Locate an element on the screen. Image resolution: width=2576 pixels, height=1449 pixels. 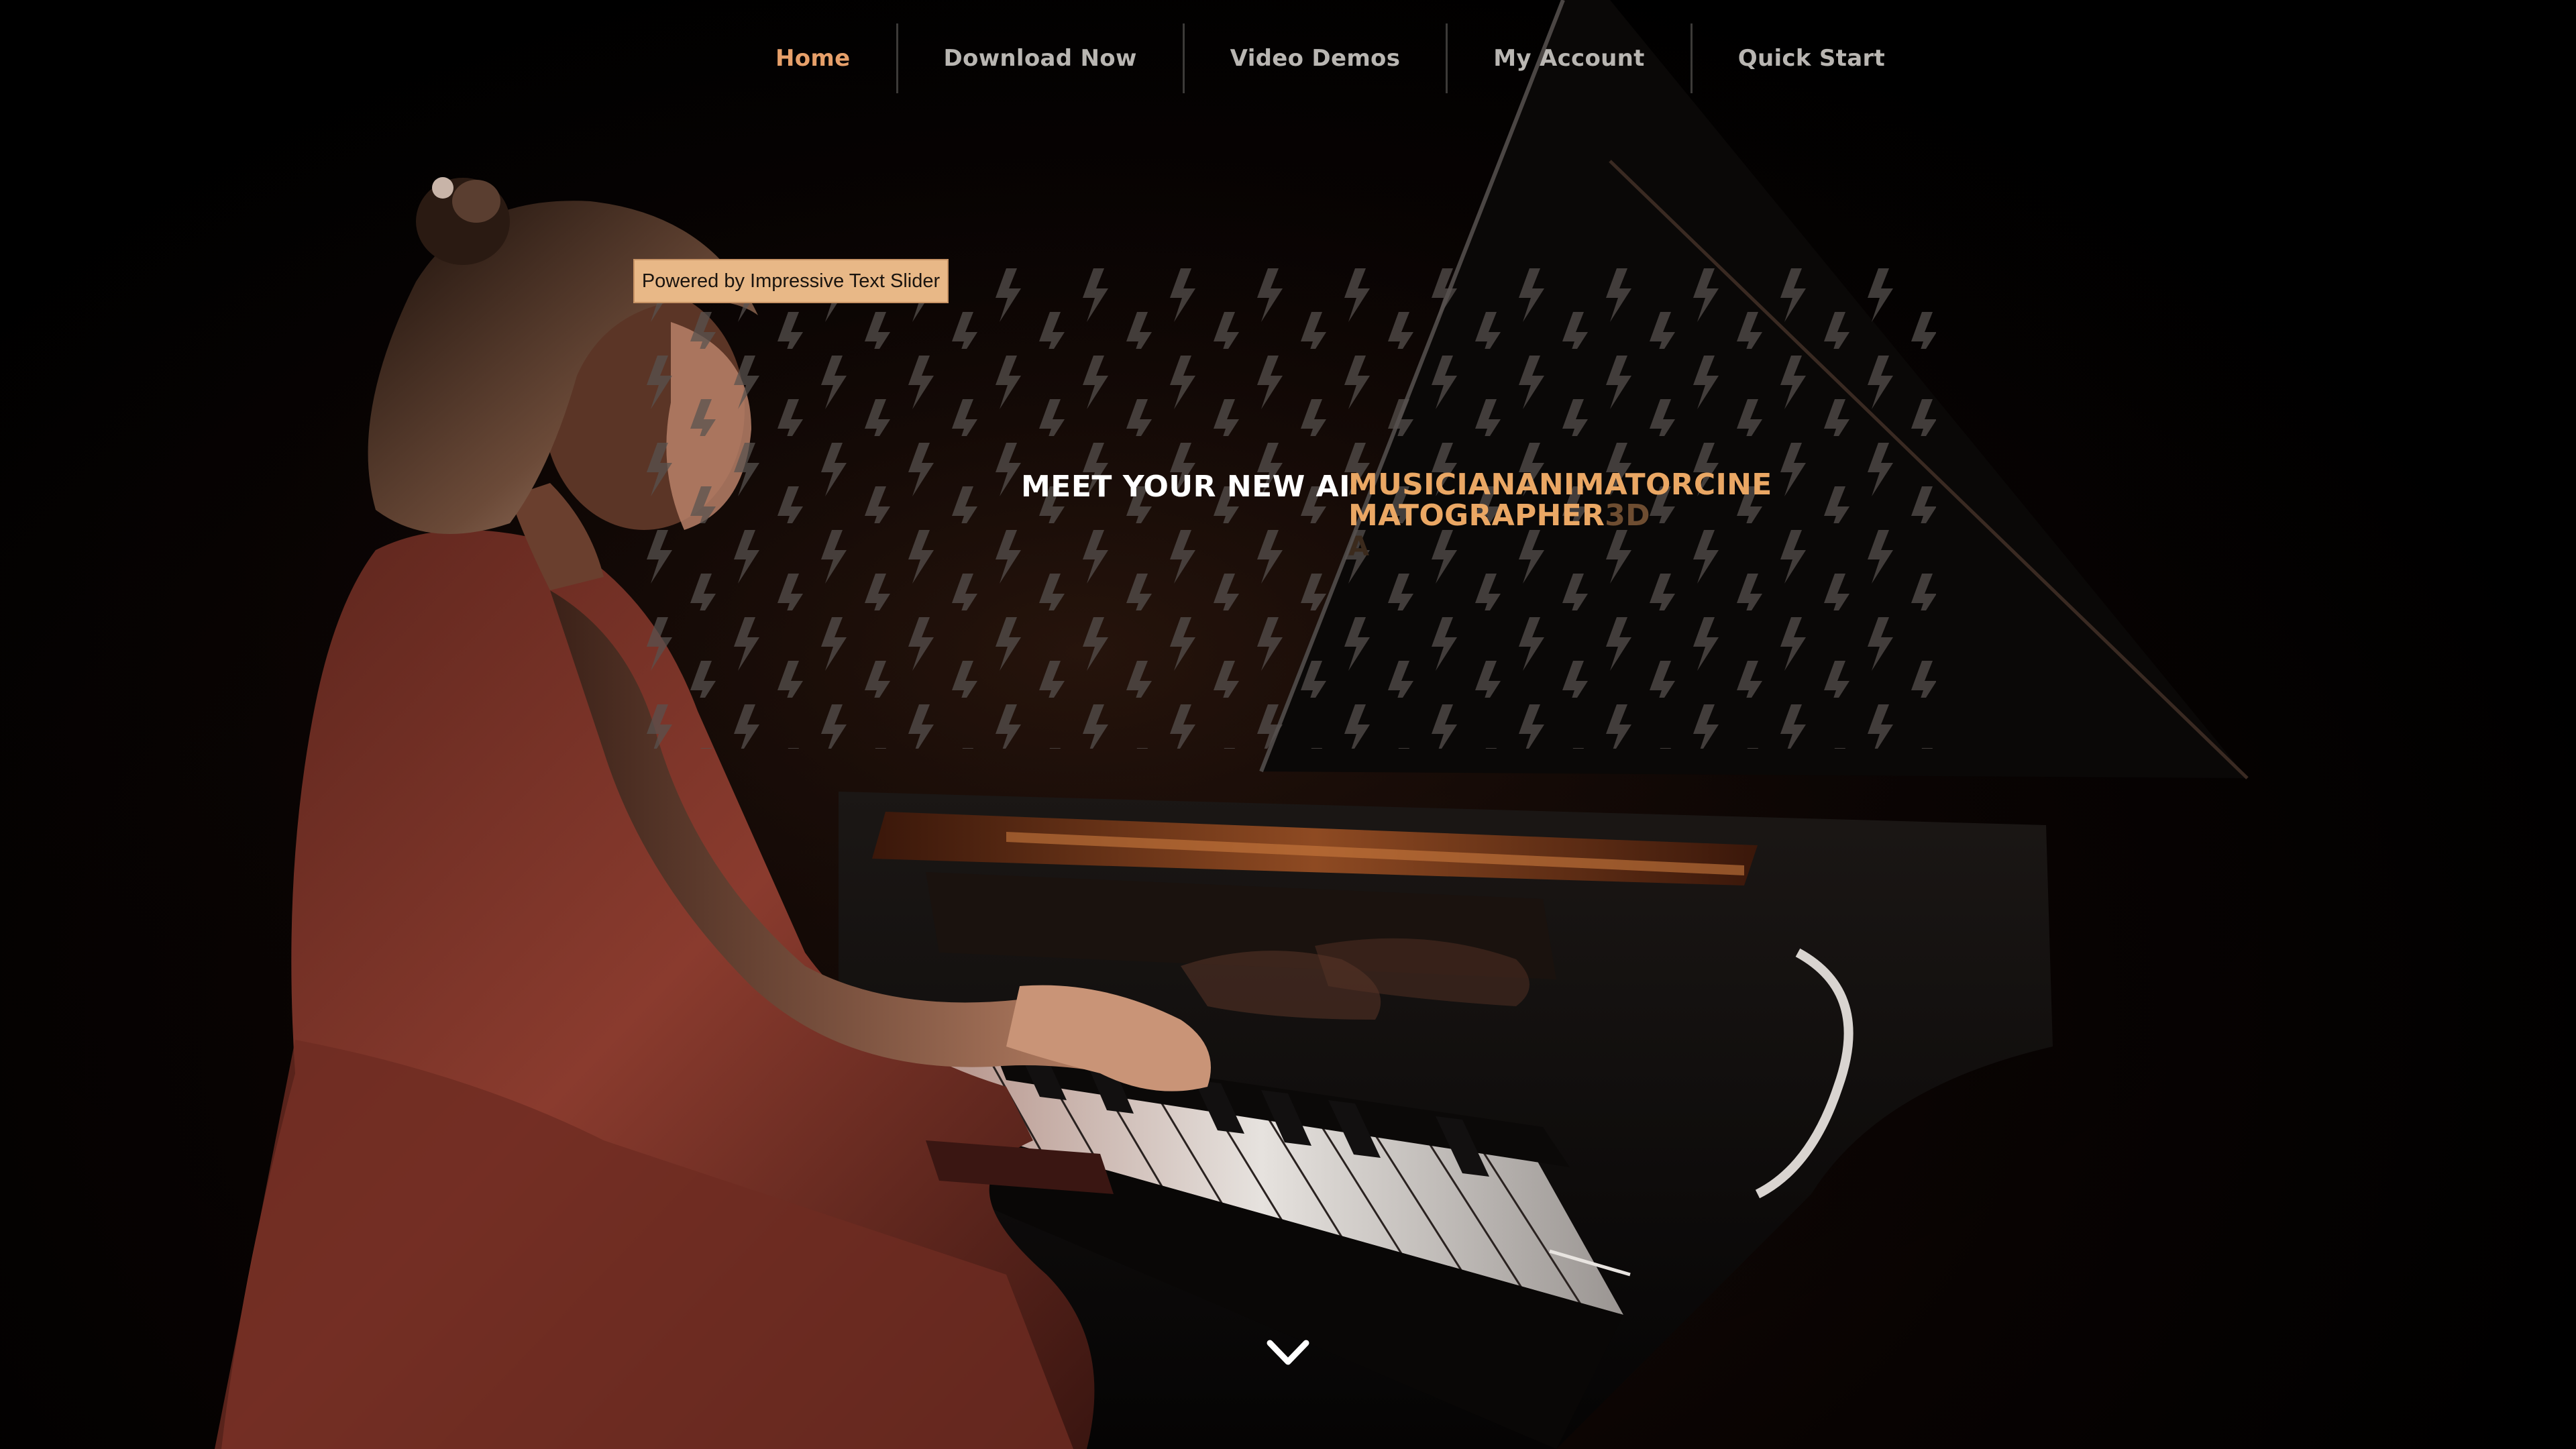
rotating-text-line-2-main: MATOGRAPHER is located at coordinates (1476, 515).